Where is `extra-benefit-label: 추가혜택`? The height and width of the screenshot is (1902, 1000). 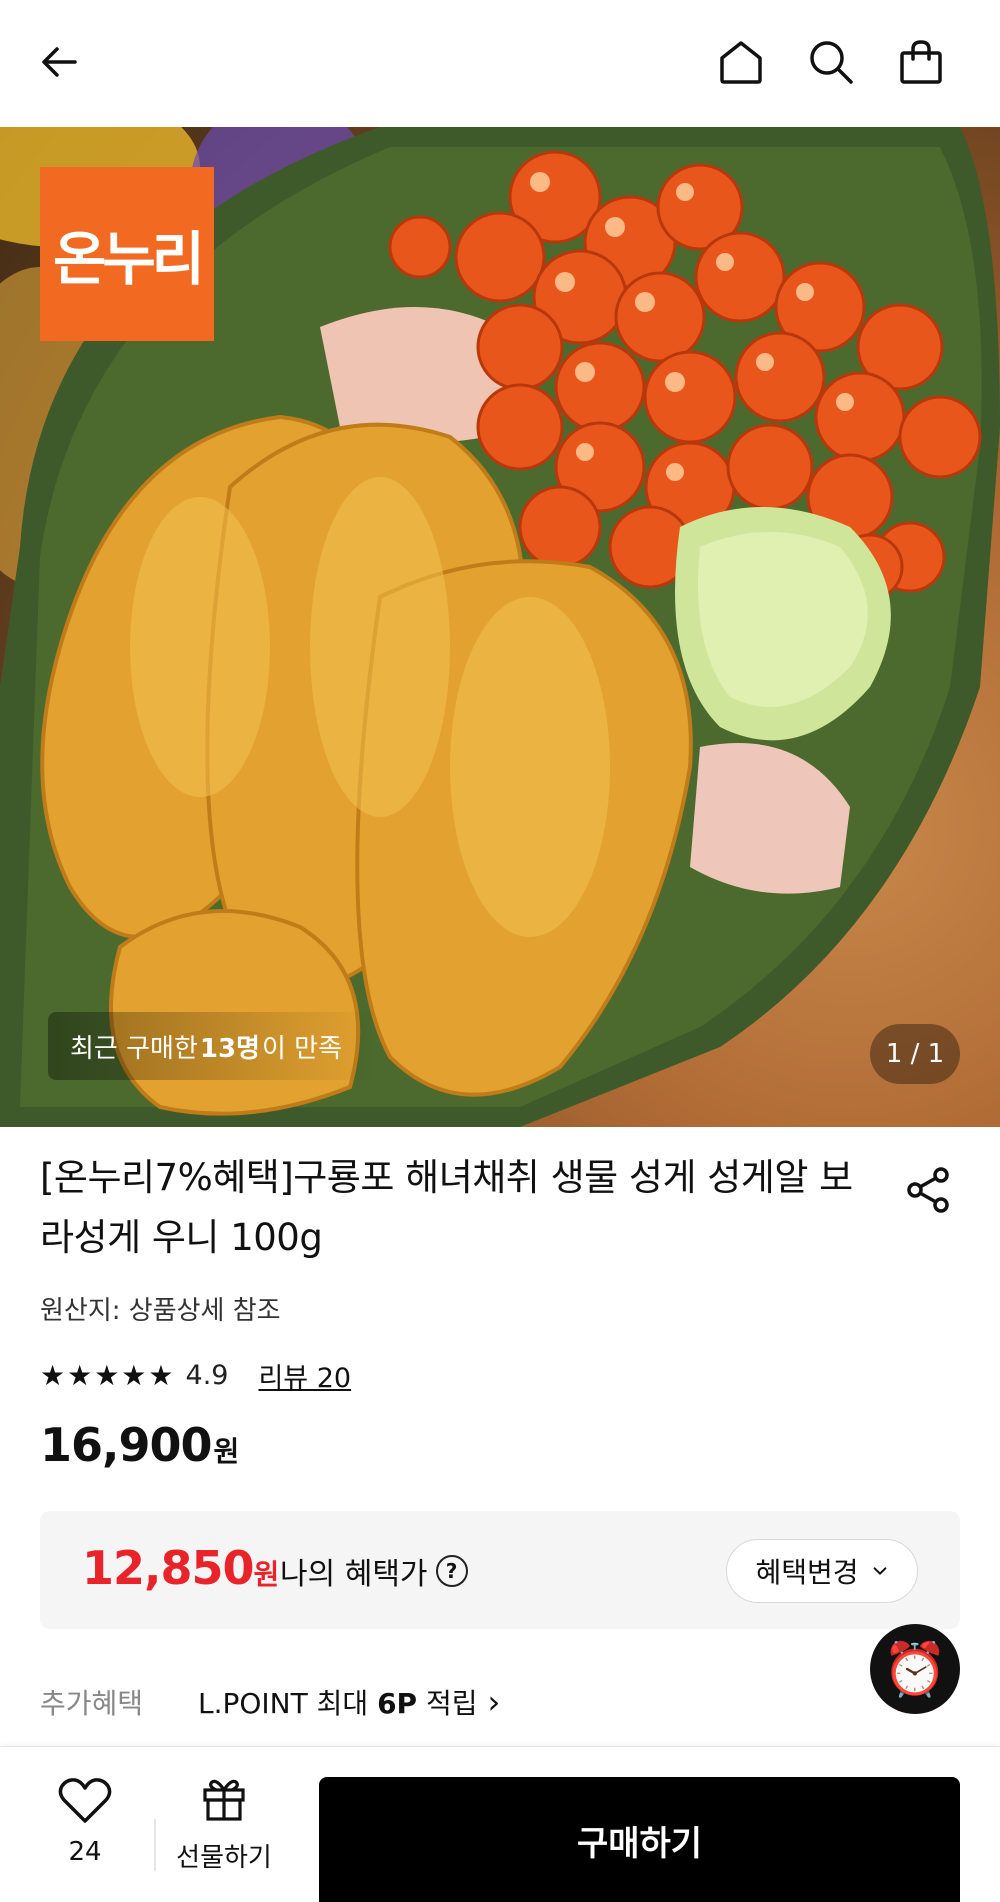
extra-benefit-label: 추가혜택 is located at coordinates (92, 1703).